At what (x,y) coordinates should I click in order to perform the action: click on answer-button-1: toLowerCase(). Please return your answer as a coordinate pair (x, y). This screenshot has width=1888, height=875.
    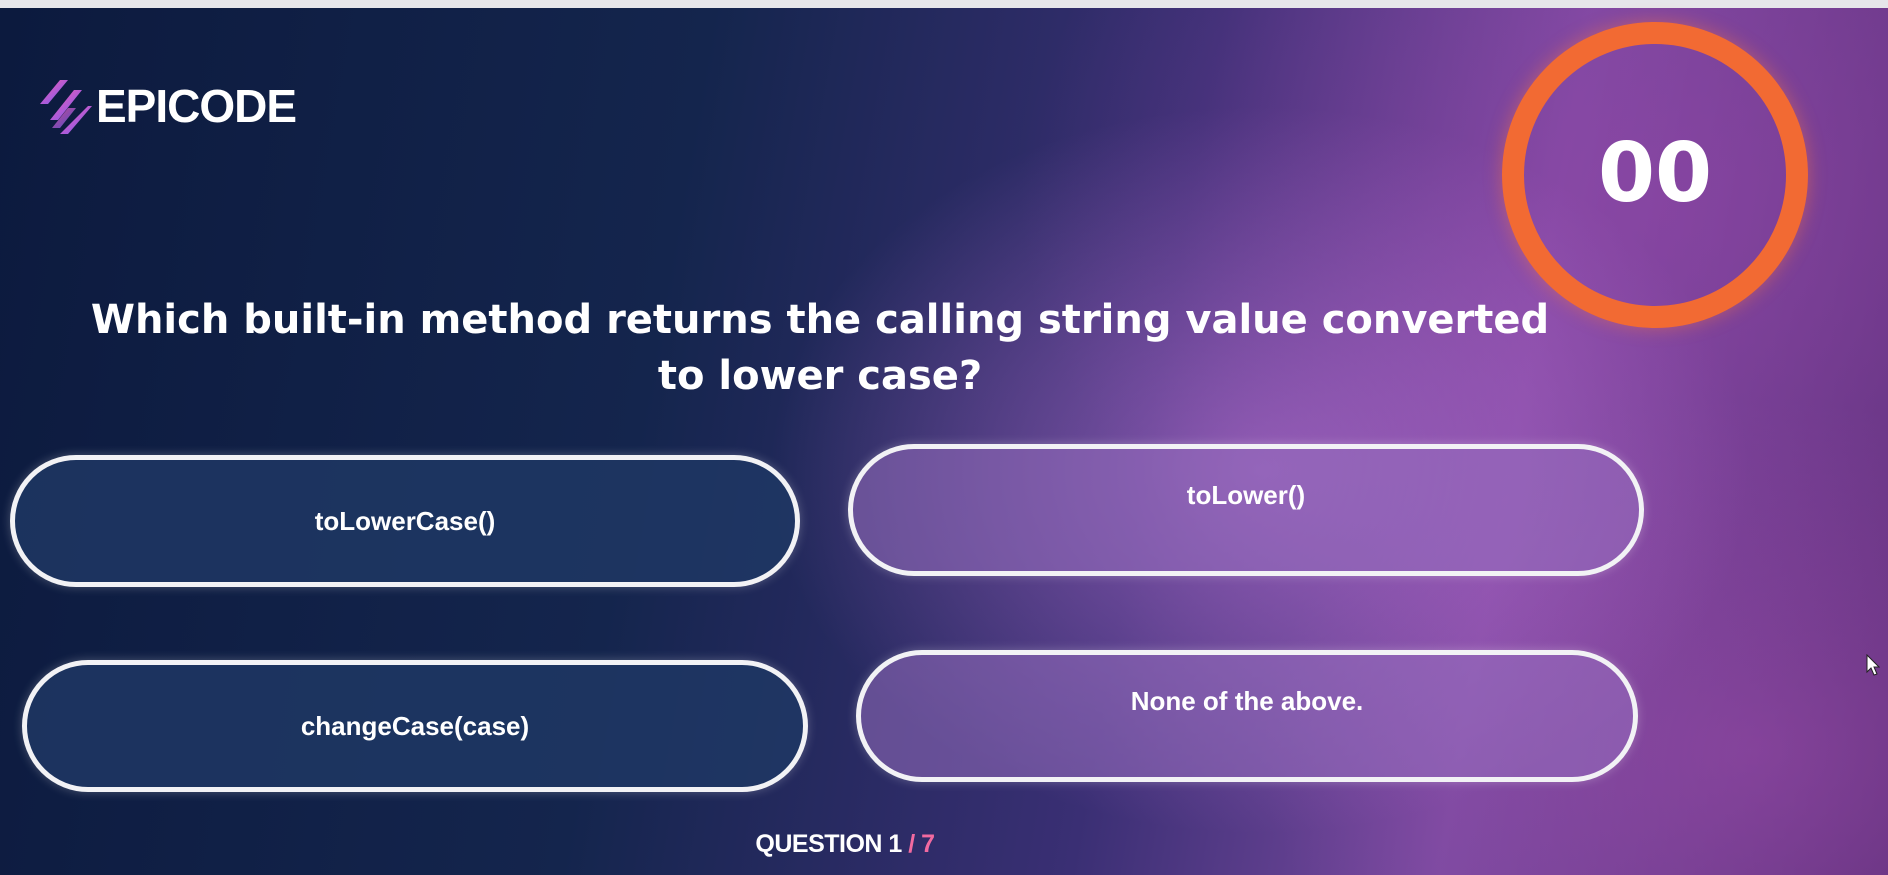
    Looking at the image, I should click on (405, 521).